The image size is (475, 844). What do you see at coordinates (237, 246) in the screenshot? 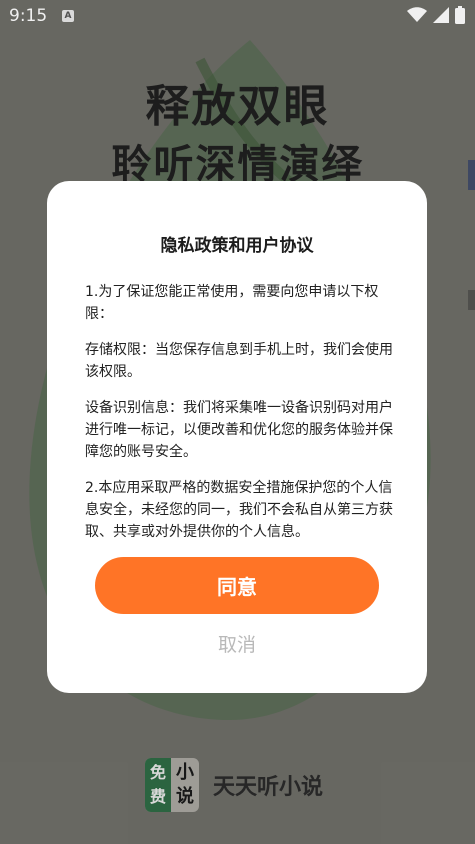
I see `dialog-title: 隐私政策和用户协议` at bounding box center [237, 246].